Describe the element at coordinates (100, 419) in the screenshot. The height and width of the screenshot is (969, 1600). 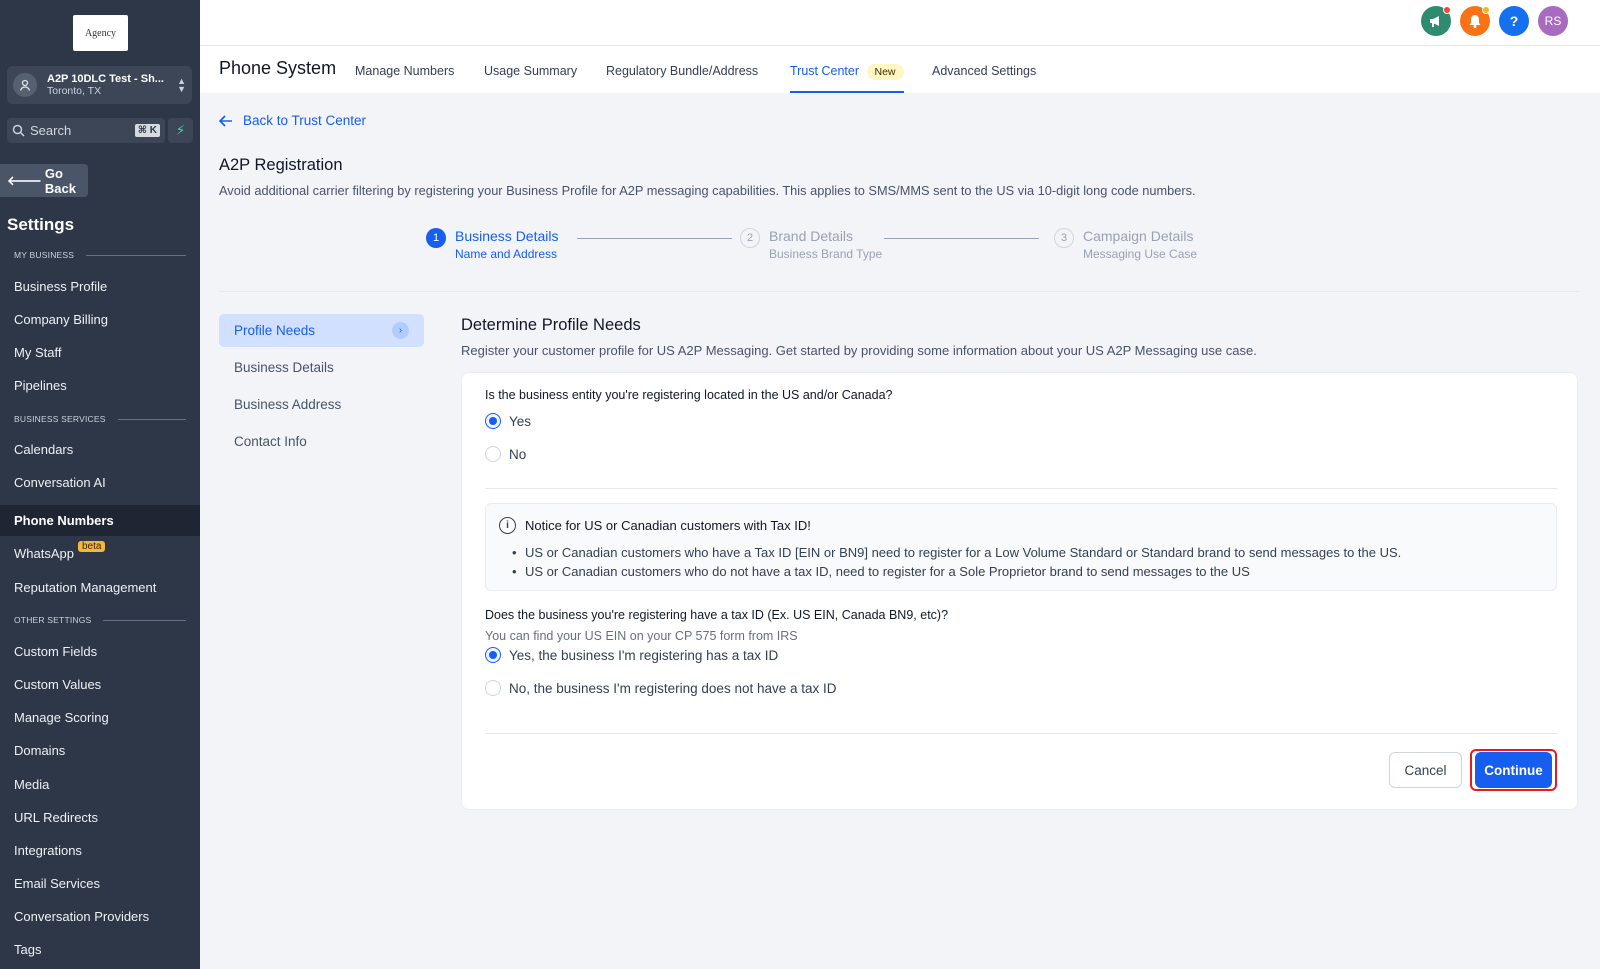
I see `section-label-business-services: BUSINESS SERVICES` at that location.